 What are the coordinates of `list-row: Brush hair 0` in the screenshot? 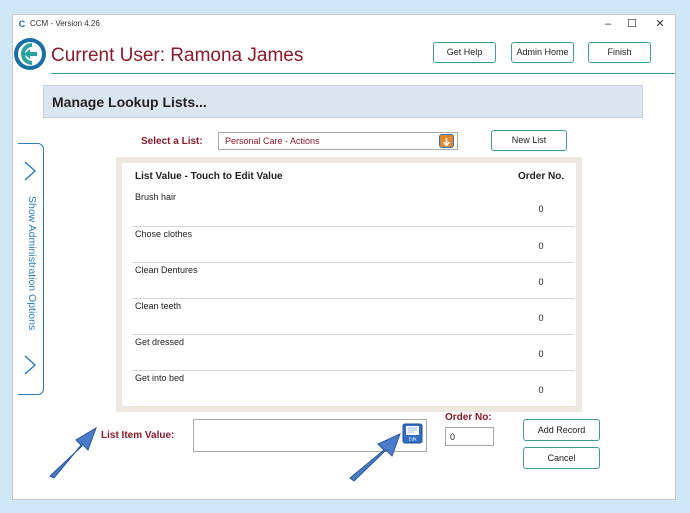 It's located at (353, 208).